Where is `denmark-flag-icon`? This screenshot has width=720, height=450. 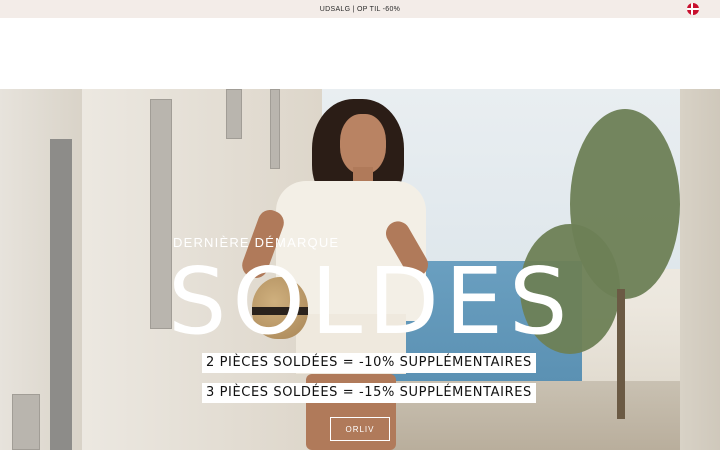 denmark-flag-icon is located at coordinates (693, 9).